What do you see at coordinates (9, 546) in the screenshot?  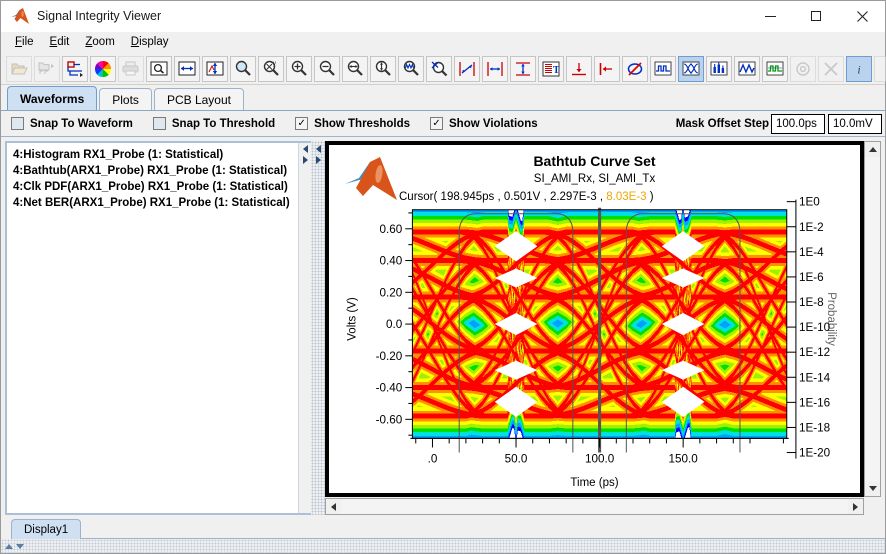 I see `status-up-arrow` at bounding box center [9, 546].